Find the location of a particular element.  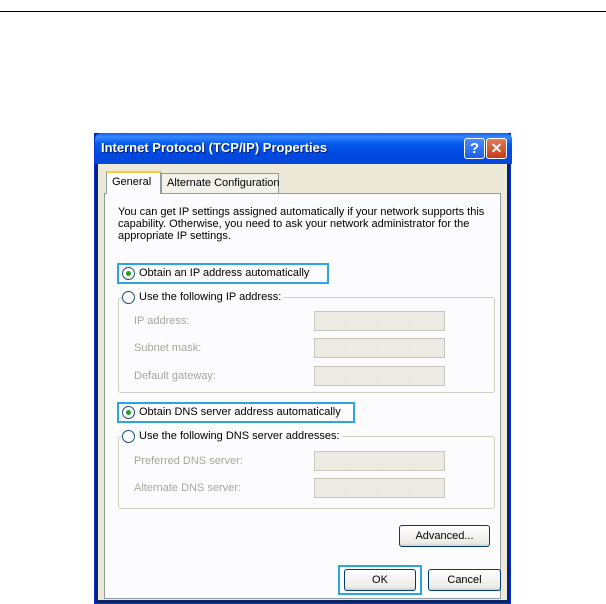

use-following-ip-option: Use the following IP address: is located at coordinates (203, 297).